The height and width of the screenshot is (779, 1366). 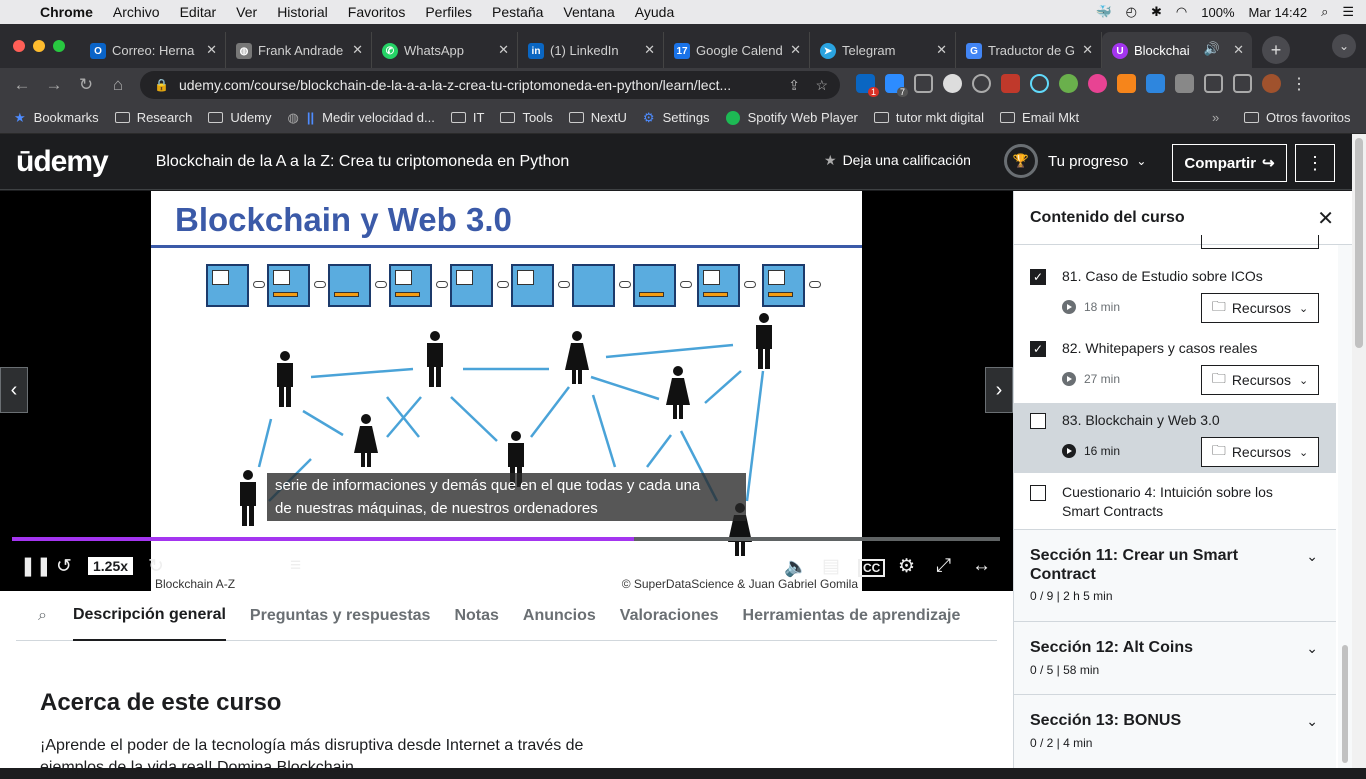 What do you see at coordinates (302, 12) in the screenshot?
I see `menu-historial: Historial` at bounding box center [302, 12].